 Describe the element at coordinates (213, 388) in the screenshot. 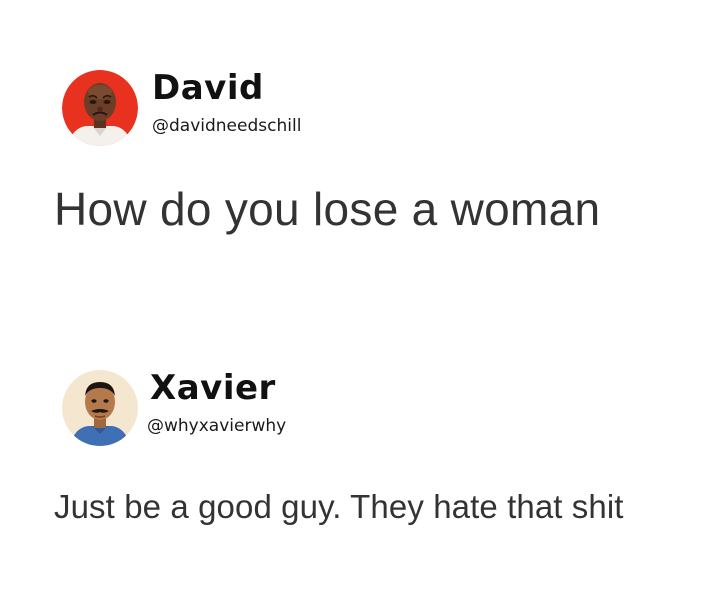

I see `display-name: Xavier` at that location.